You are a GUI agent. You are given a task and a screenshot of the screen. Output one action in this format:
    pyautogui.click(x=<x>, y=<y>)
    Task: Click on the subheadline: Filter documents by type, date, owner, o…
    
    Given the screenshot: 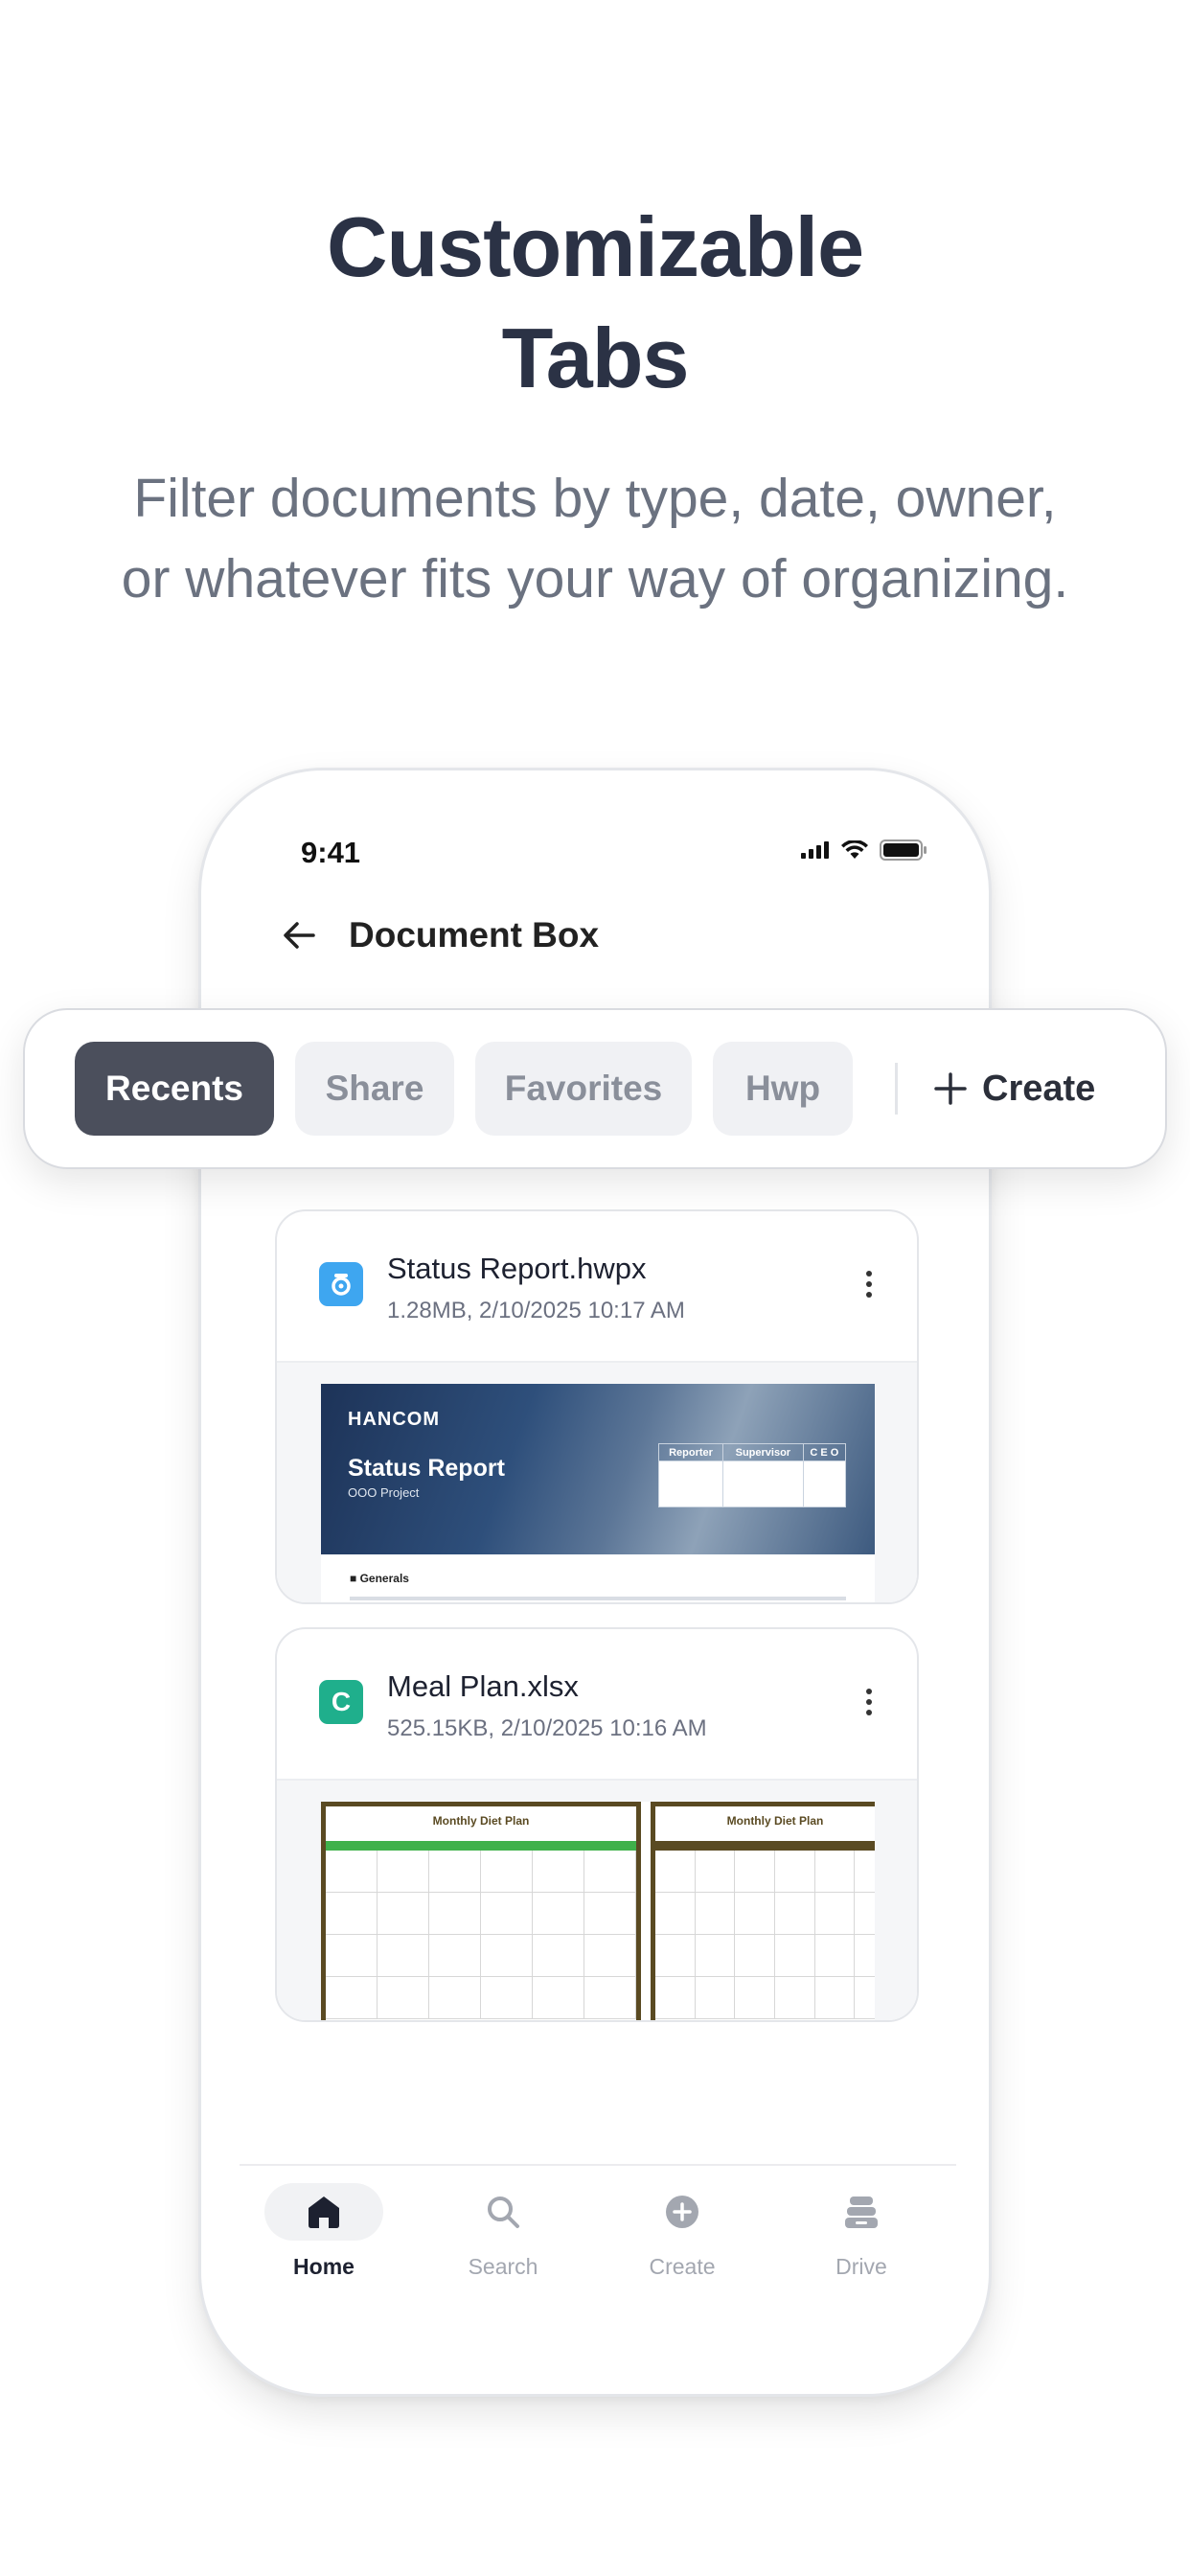 What is the action you would take?
    pyautogui.click(x=595, y=538)
    